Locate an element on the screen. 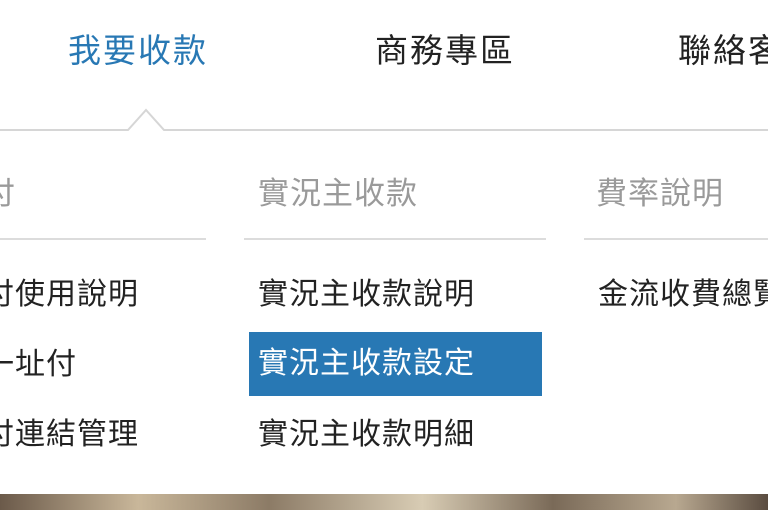  nav-item-business-zone: 商務專區 is located at coordinates (445, 51).